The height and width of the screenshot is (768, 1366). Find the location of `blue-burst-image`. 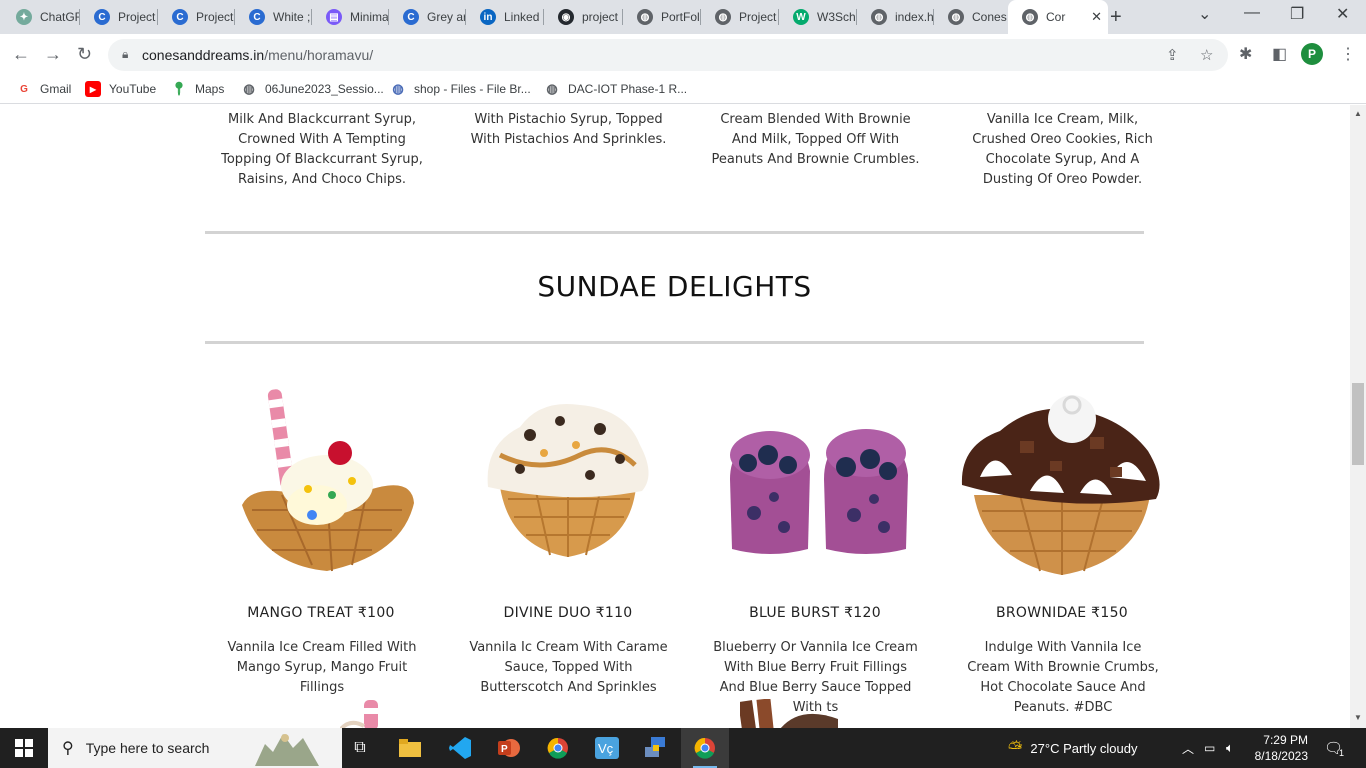

blue-burst-image is located at coordinates (819, 491).